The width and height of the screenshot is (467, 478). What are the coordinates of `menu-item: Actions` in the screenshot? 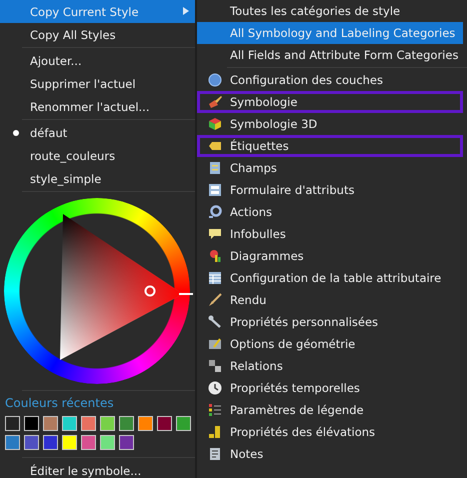 It's located at (330, 212).